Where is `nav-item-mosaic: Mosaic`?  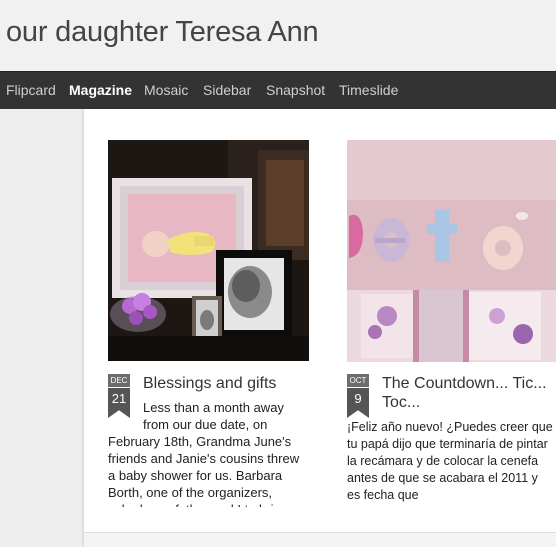
nav-item-mosaic: Mosaic is located at coordinates (166, 90).